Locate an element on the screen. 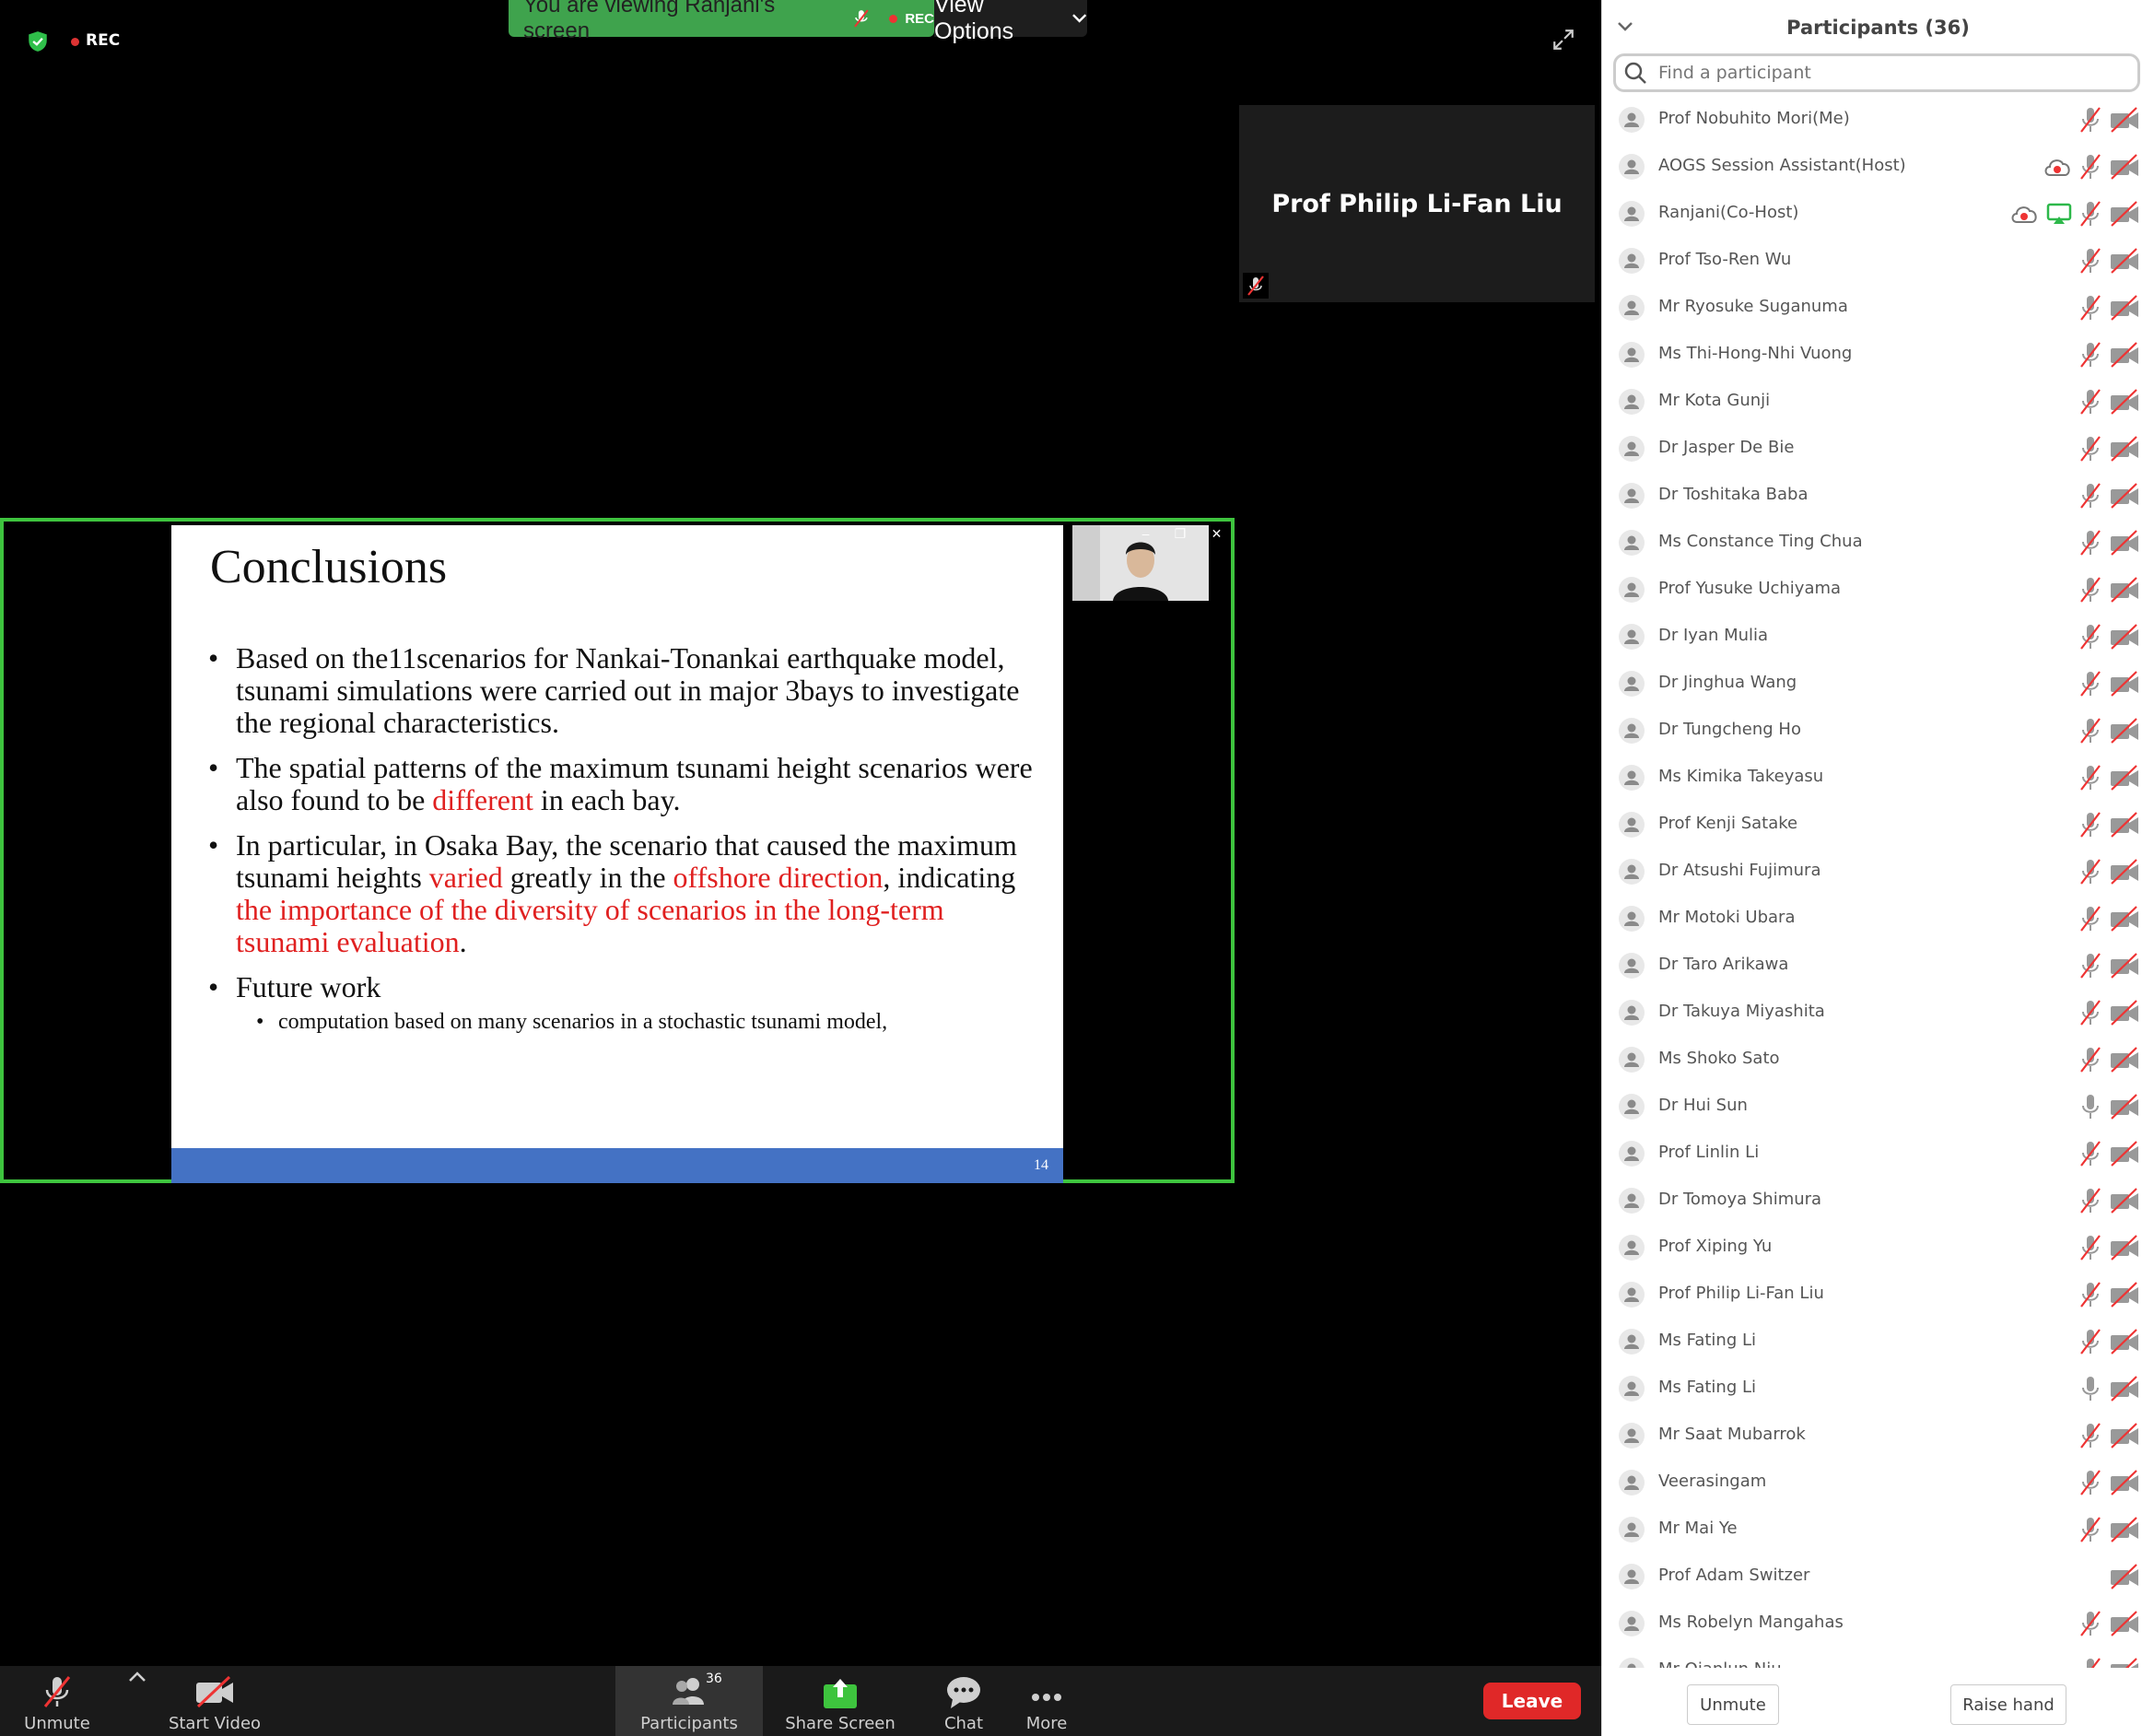 The width and height of the screenshot is (2154, 1736). leave-button: Leave is located at coordinates (1532, 1701).